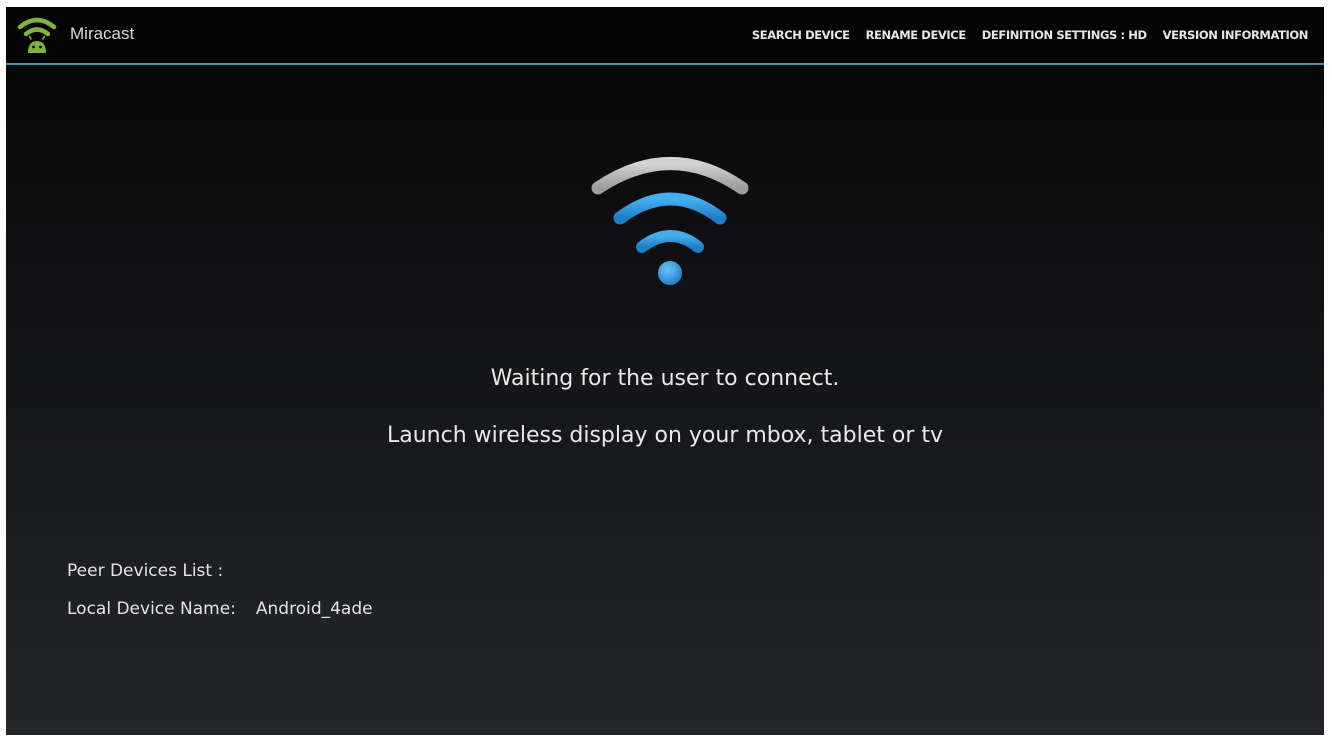 The height and width of the screenshot is (742, 1332). What do you see at coordinates (102, 33) in the screenshot?
I see `app-title: Miracast` at bounding box center [102, 33].